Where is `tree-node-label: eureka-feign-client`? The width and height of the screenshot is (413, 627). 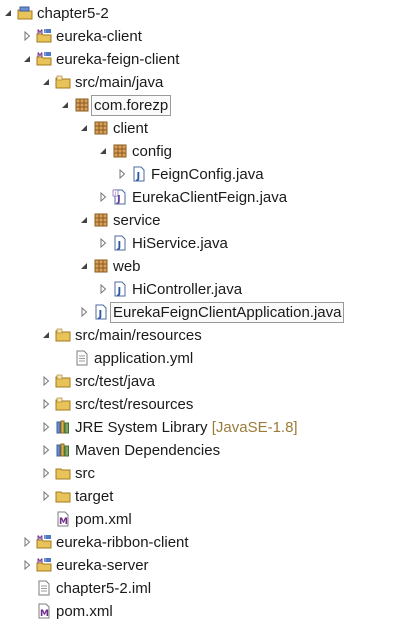 tree-node-label: eureka-feign-client is located at coordinates (118, 59).